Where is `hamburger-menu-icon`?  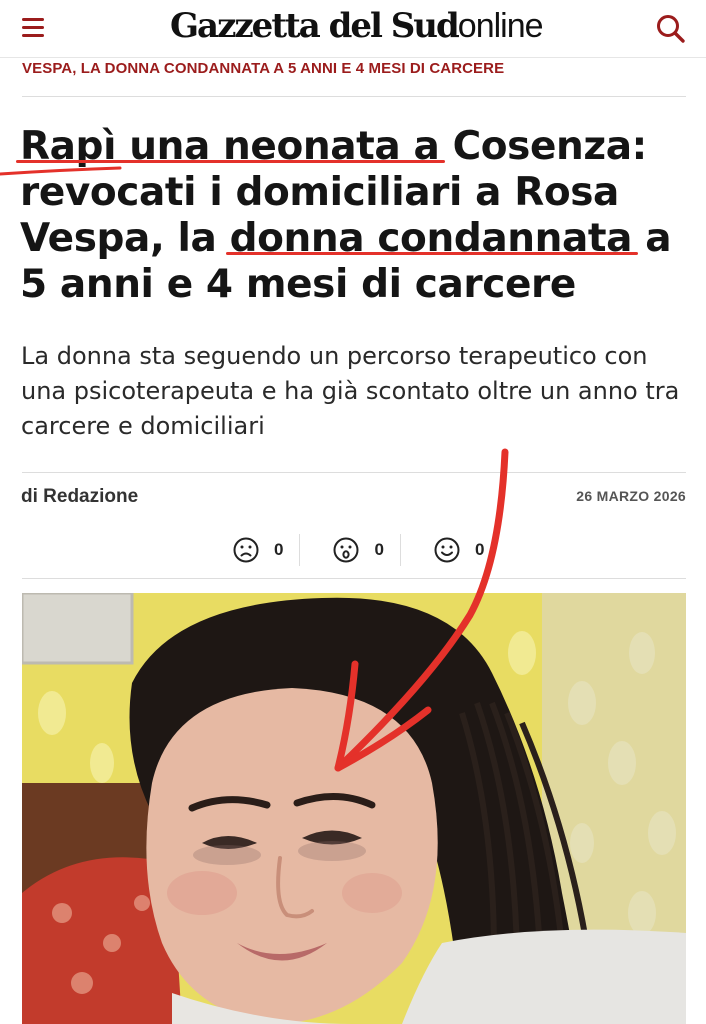
hamburger-menu-icon is located at coordinates (35, 27).